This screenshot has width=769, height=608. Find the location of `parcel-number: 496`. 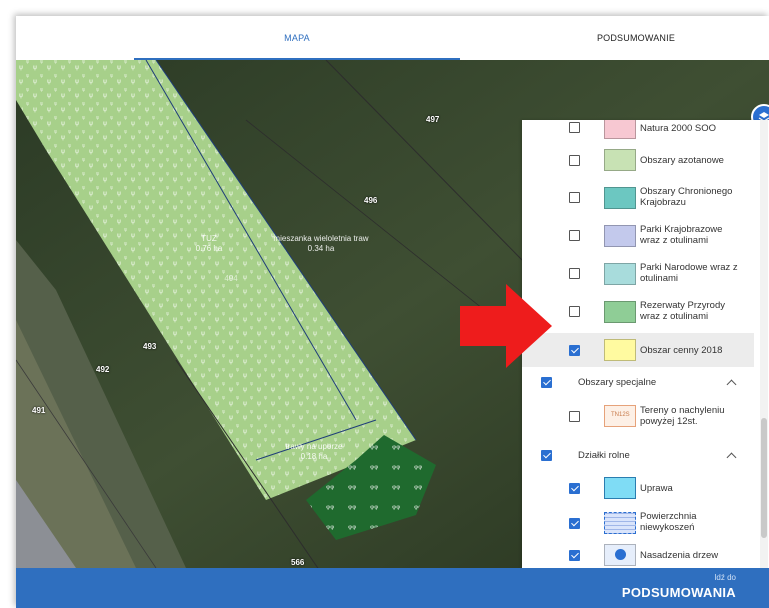

parcel-number: 496 is located at coordinates (370, 200).